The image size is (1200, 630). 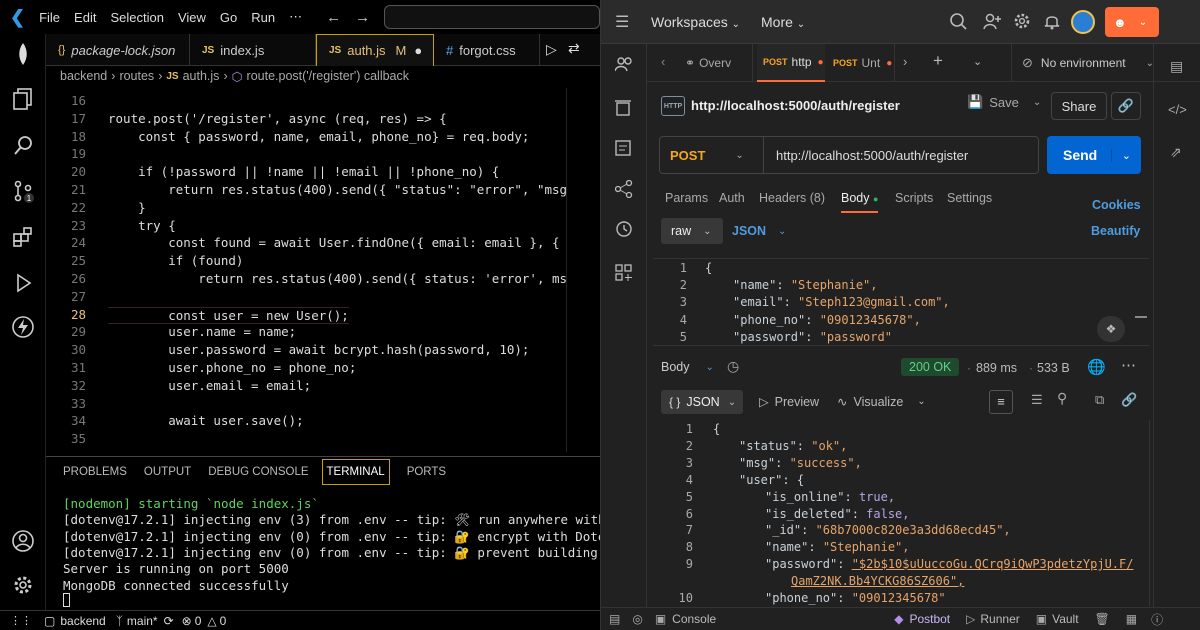 I want to click on json-line: "password", so click(x=812, y=337).